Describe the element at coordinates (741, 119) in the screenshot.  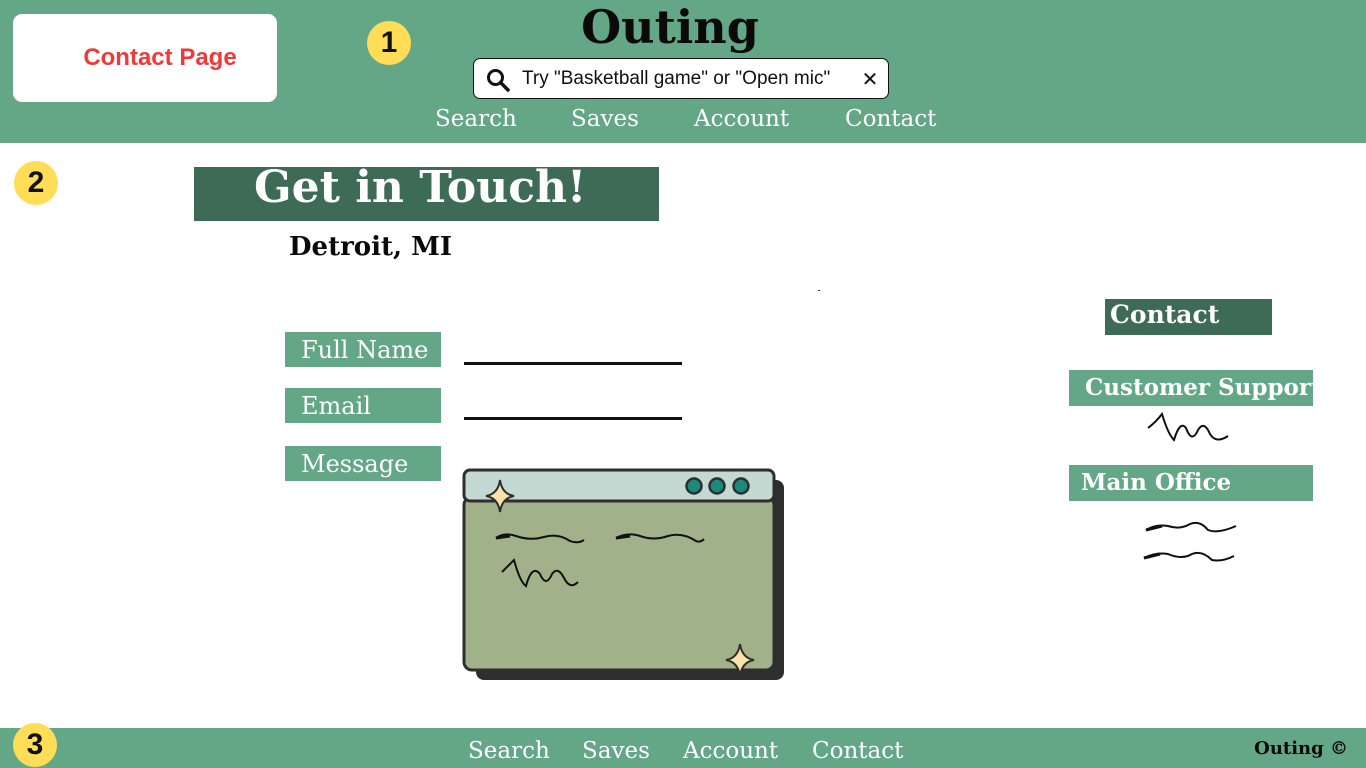
I see `nav-account: Account` at that location.